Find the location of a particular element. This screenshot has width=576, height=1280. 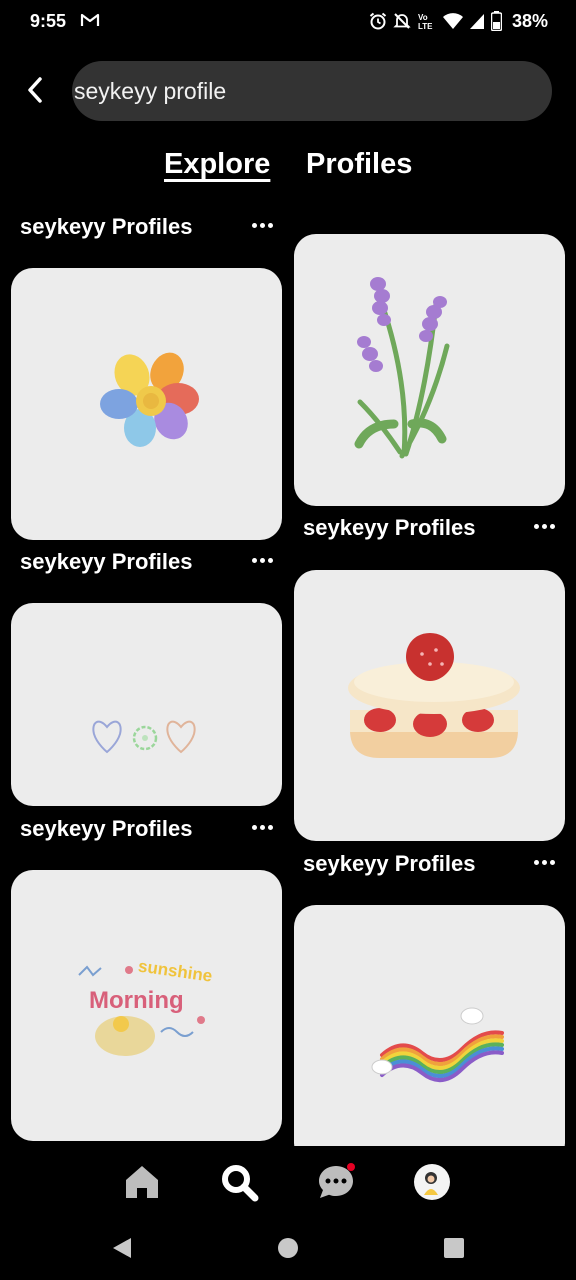

system-recents-icon is located at coordinates (454, 1248).